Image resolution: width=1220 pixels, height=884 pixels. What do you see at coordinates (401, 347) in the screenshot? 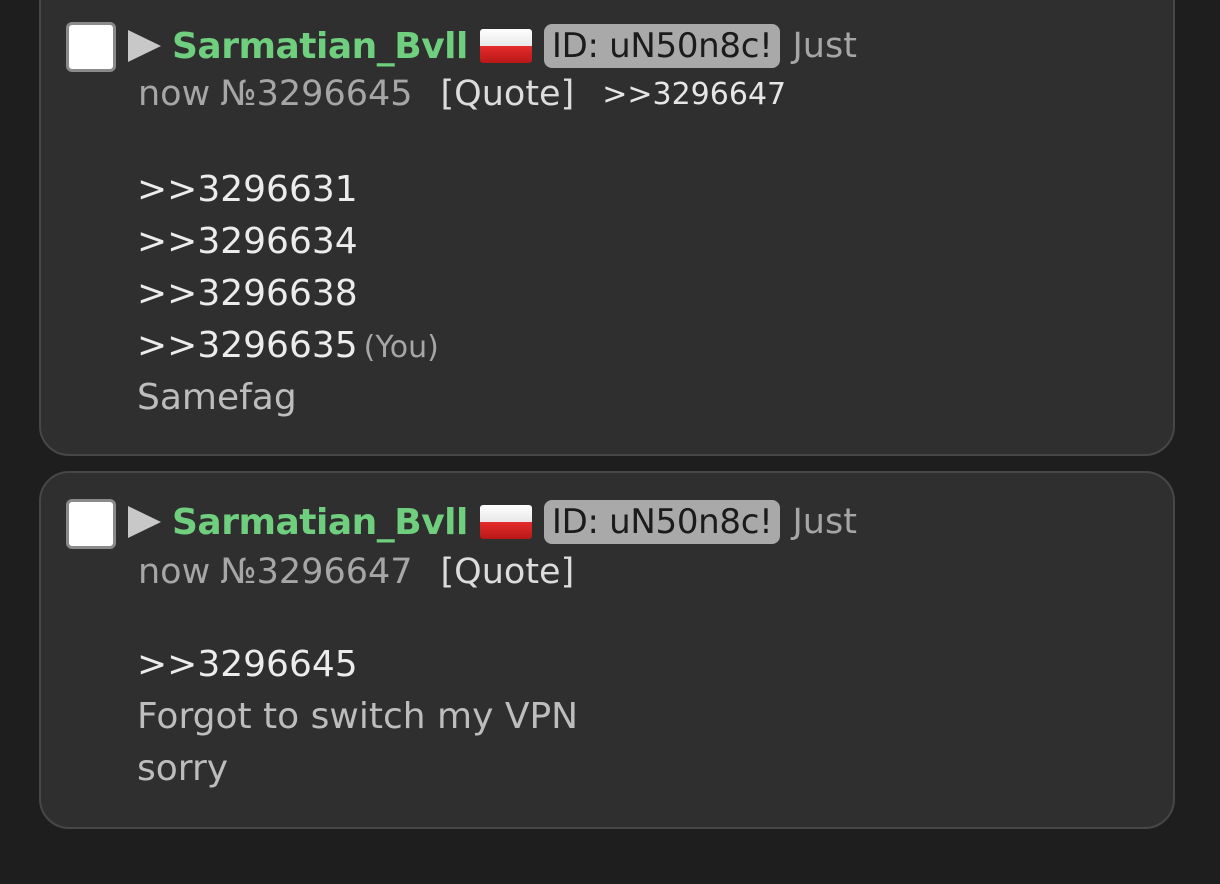
I see `you-marker: (You)` at bounding box center [401, 347].